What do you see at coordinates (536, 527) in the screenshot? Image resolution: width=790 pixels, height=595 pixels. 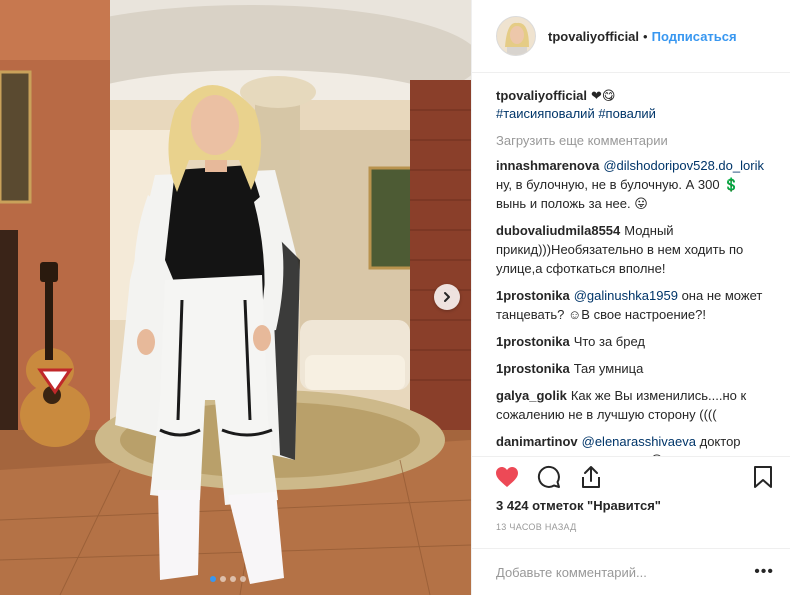 I see `post-timestamp: 13 ЧАСОВ НАЗАД` at bounding box center [536, 527].